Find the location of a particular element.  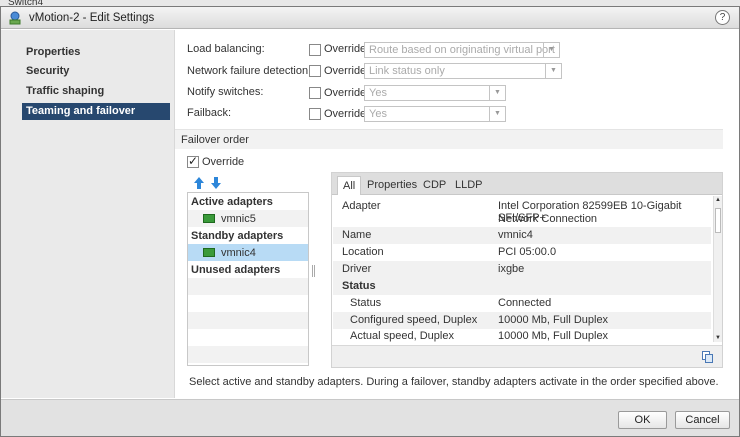

status-key: Status is located at coordinates (366, 303).